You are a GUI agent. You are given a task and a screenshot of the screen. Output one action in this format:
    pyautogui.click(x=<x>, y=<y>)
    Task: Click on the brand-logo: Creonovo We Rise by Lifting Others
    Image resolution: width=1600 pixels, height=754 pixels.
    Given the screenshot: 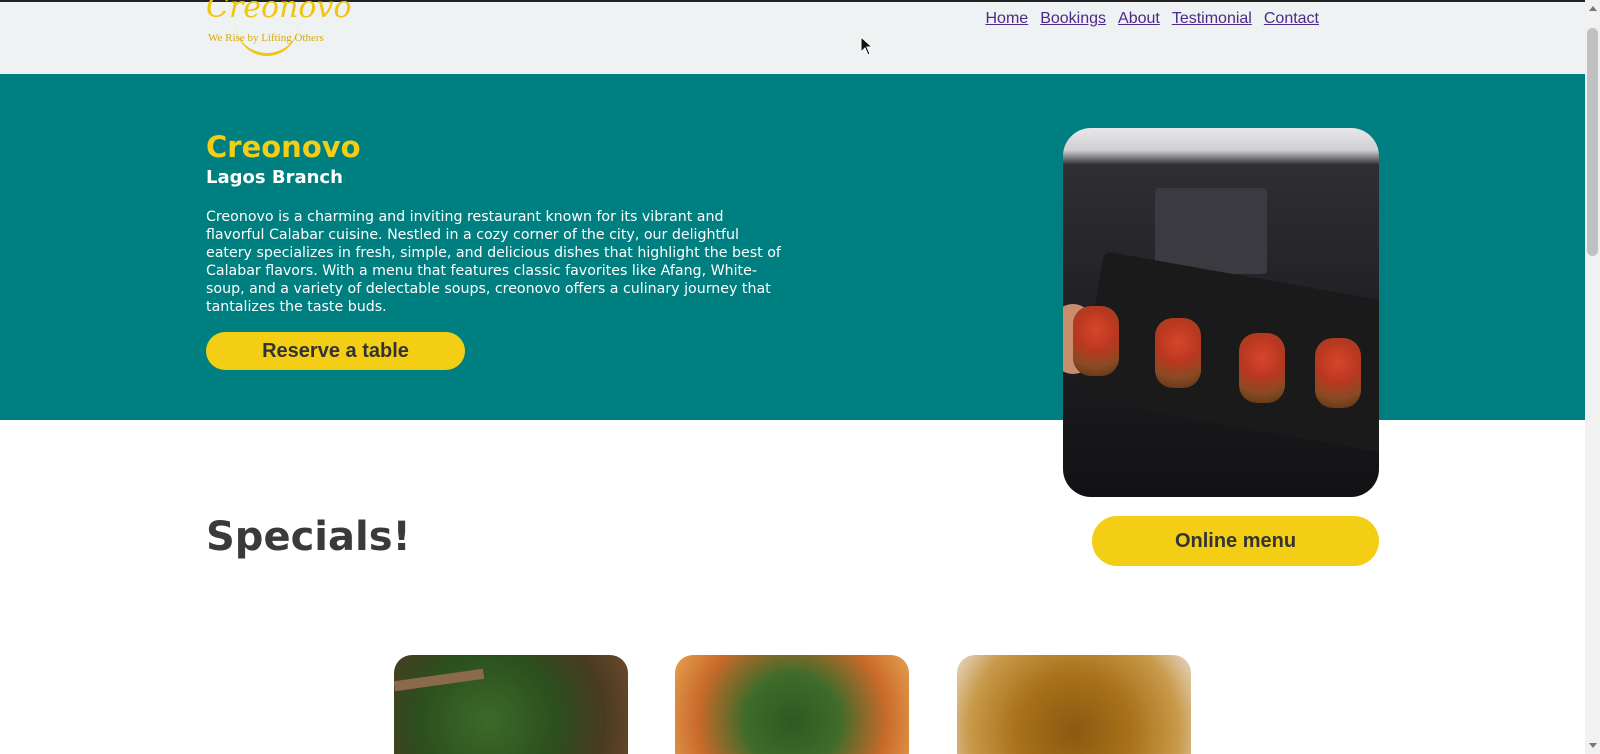 What is the action you would take?
    pyautogui.click(x=279, y=31)
    